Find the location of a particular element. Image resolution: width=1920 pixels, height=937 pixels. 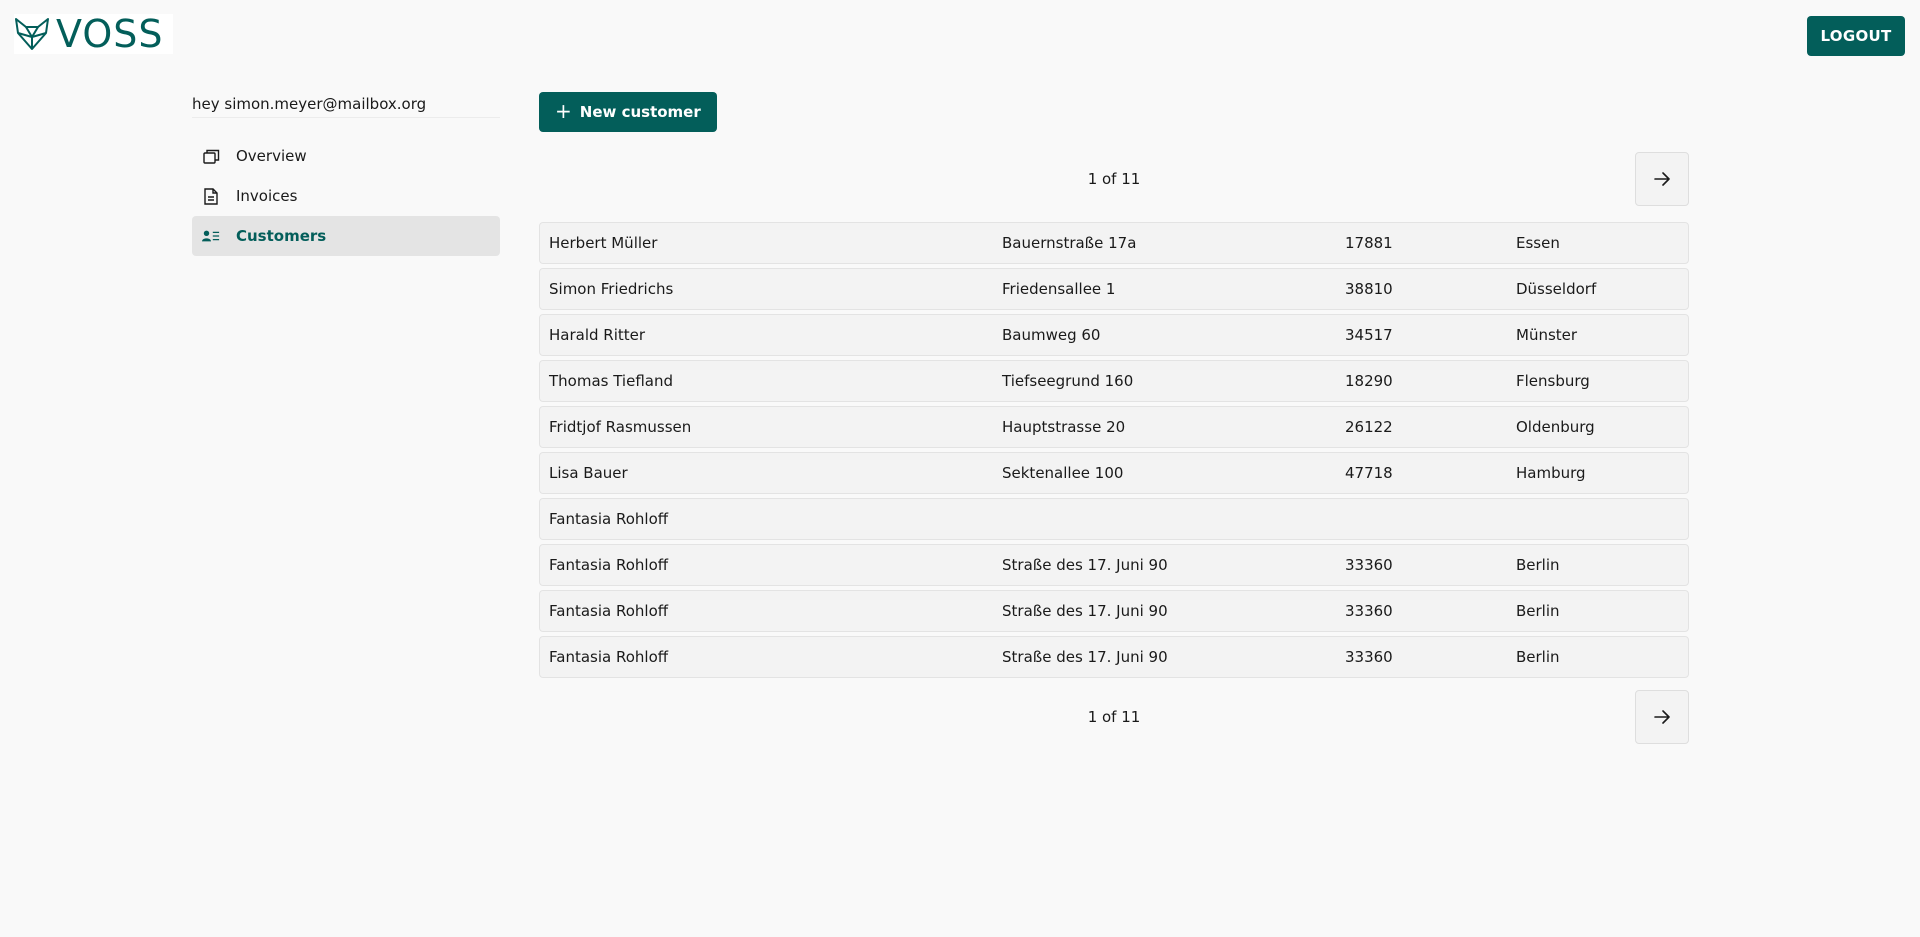

table-row: Harald Ritter Baumweg 60 34517 Münster is located at coordinates (1114, 335).